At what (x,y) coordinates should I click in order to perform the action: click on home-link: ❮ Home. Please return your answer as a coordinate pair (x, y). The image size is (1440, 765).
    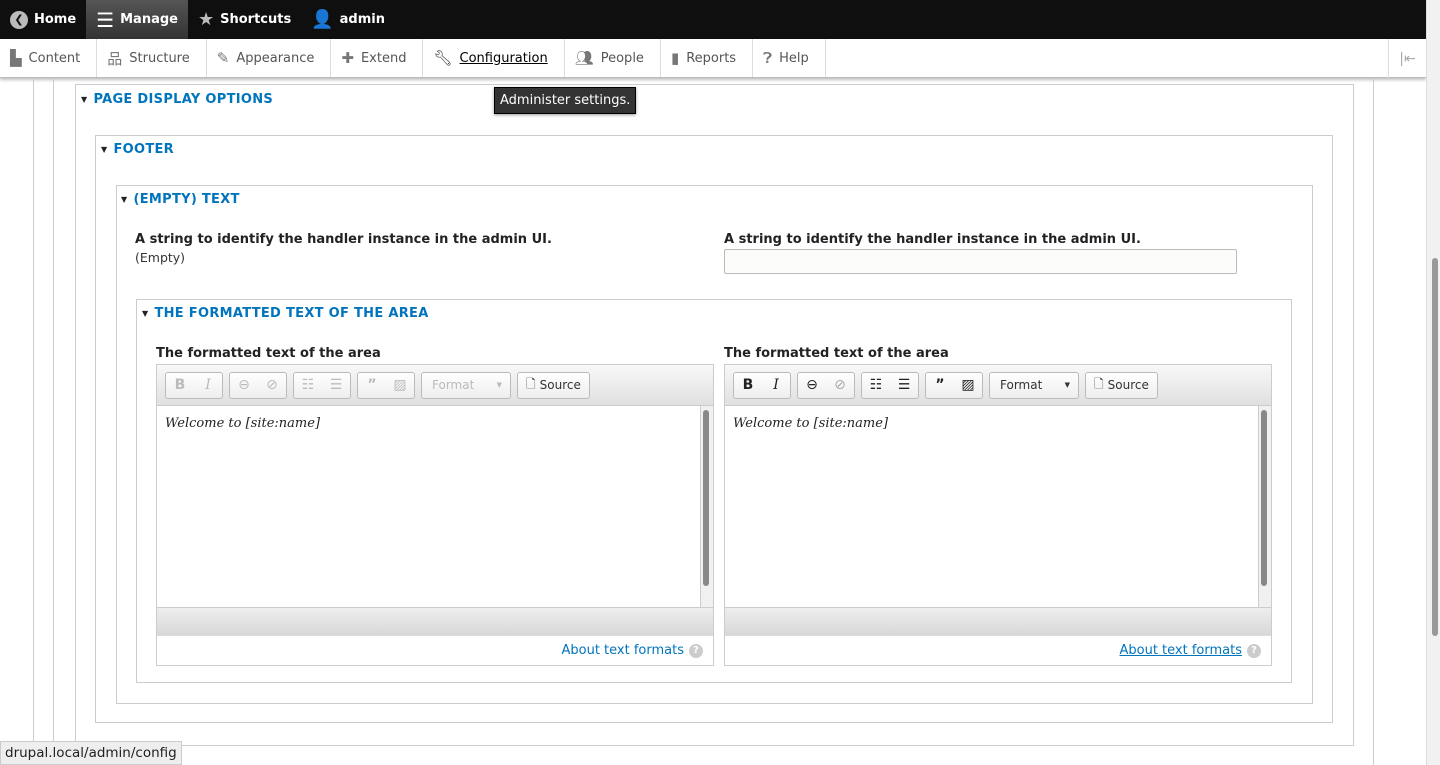
    Looking at the image, I should click on (43, 19).